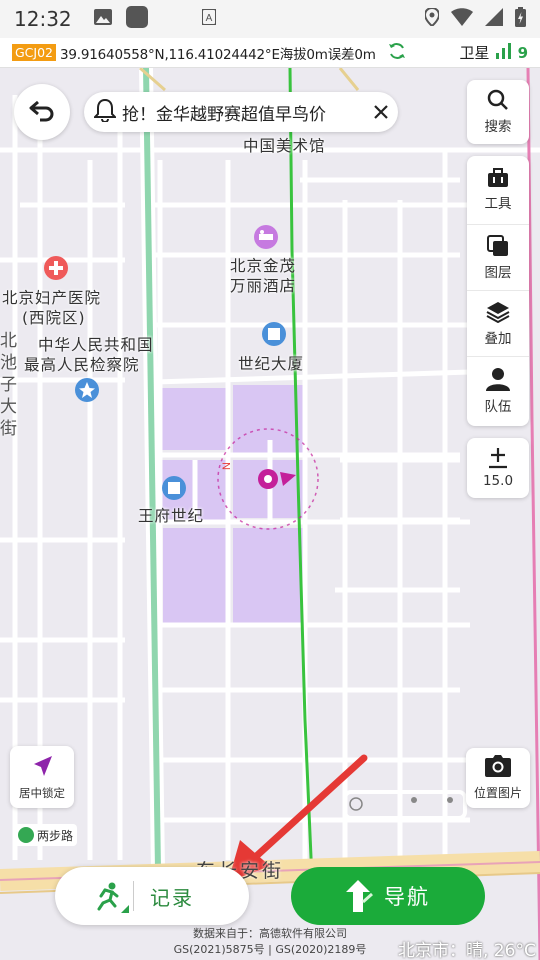  I want to click on team-button: 队伍, so click(498, 390).